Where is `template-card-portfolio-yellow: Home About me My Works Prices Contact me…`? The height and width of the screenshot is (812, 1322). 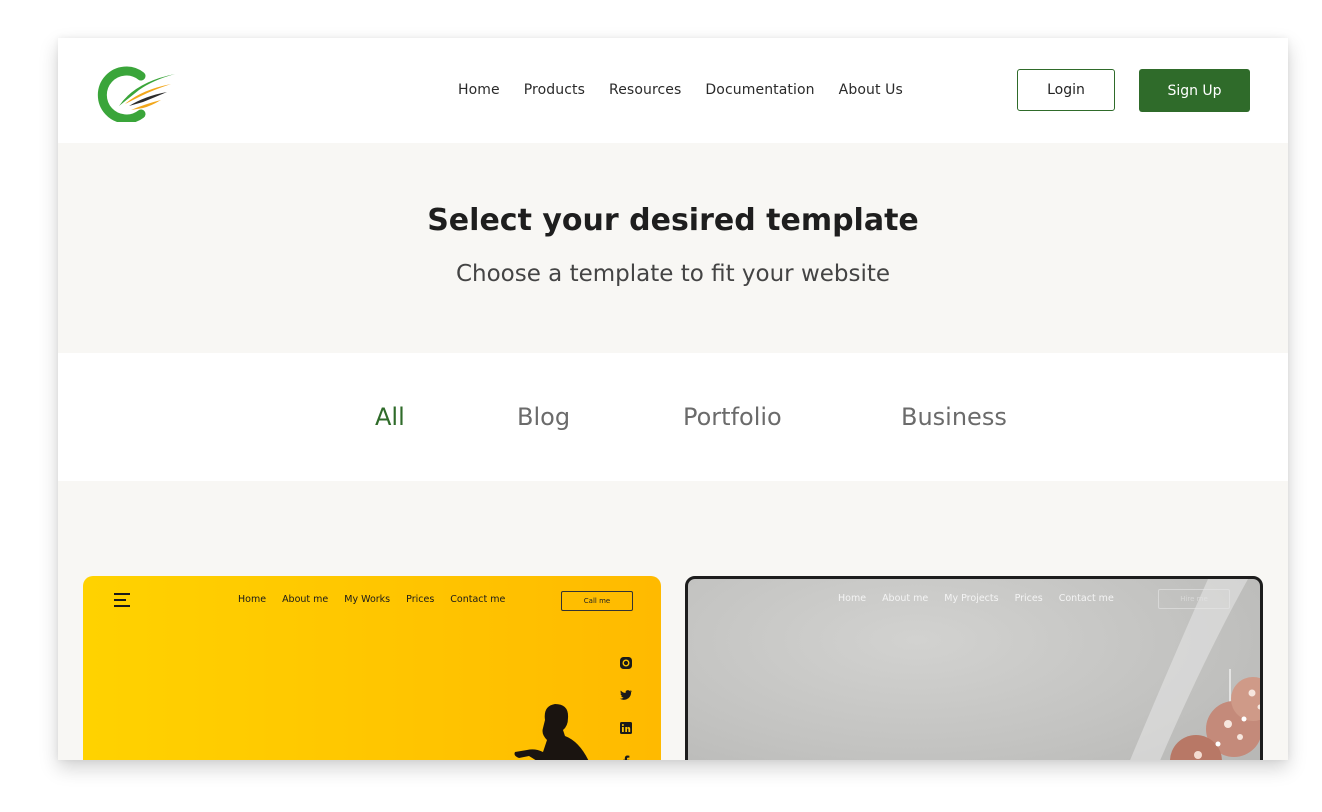 template-card-portfolio-yellow: Home About me My Works Prices Contact me… is located at coordinates (372, 668).